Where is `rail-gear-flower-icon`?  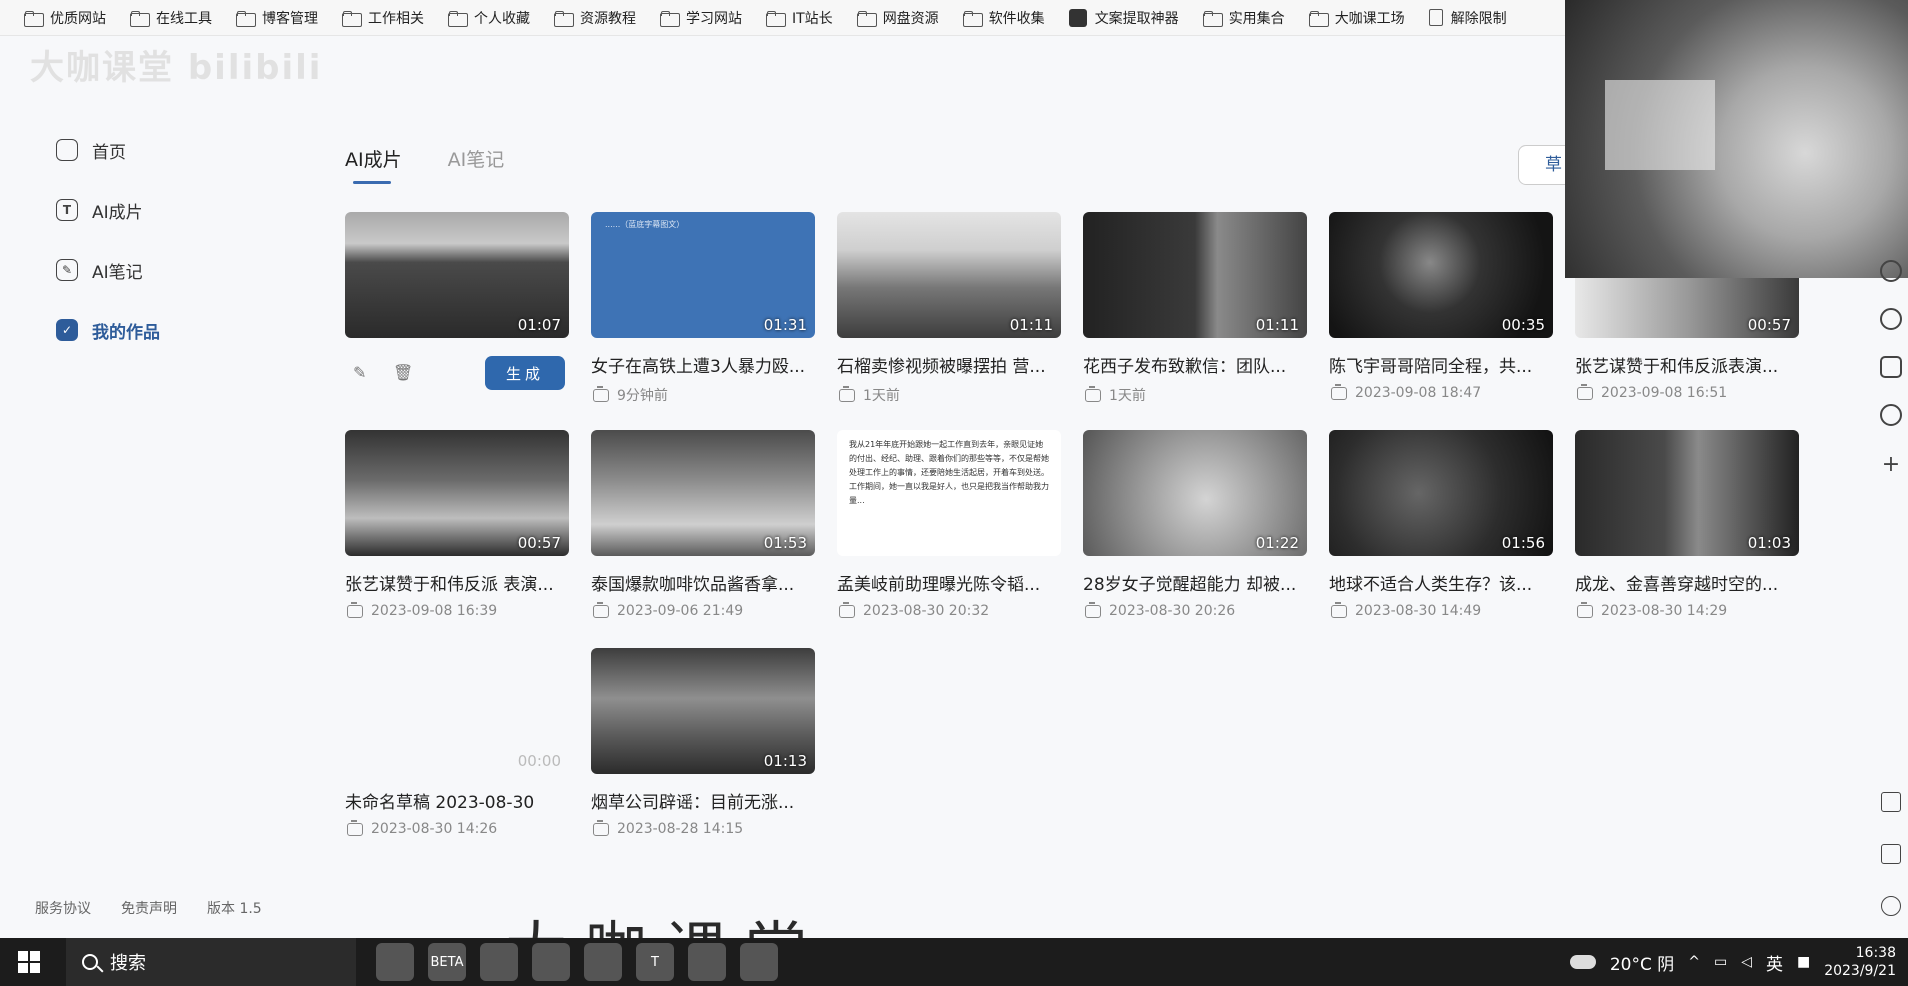
rail-gear-flower-icon is located at coordinates (1891, 415).